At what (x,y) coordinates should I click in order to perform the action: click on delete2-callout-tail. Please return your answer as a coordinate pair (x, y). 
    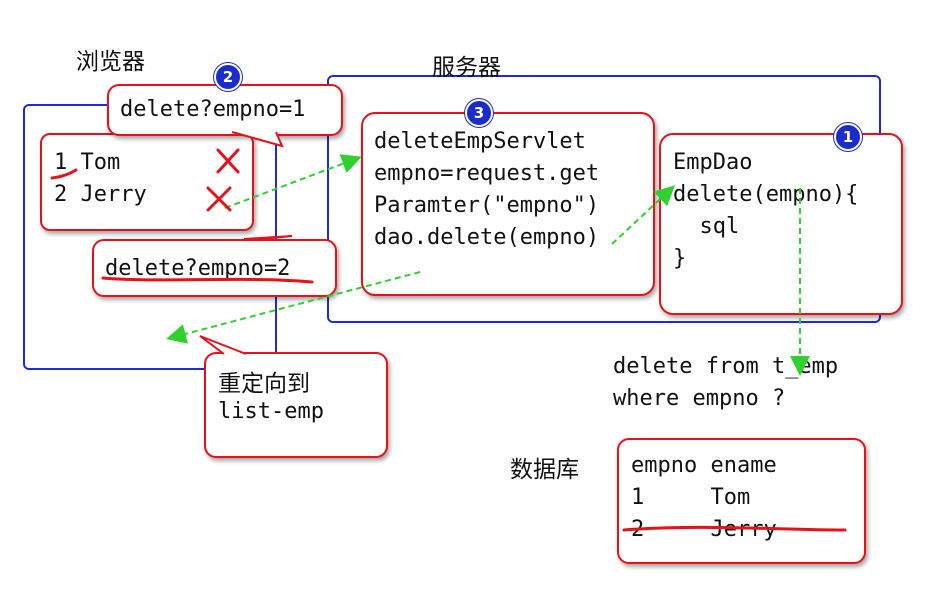
    Looking at the image, I should click on (268, 237).